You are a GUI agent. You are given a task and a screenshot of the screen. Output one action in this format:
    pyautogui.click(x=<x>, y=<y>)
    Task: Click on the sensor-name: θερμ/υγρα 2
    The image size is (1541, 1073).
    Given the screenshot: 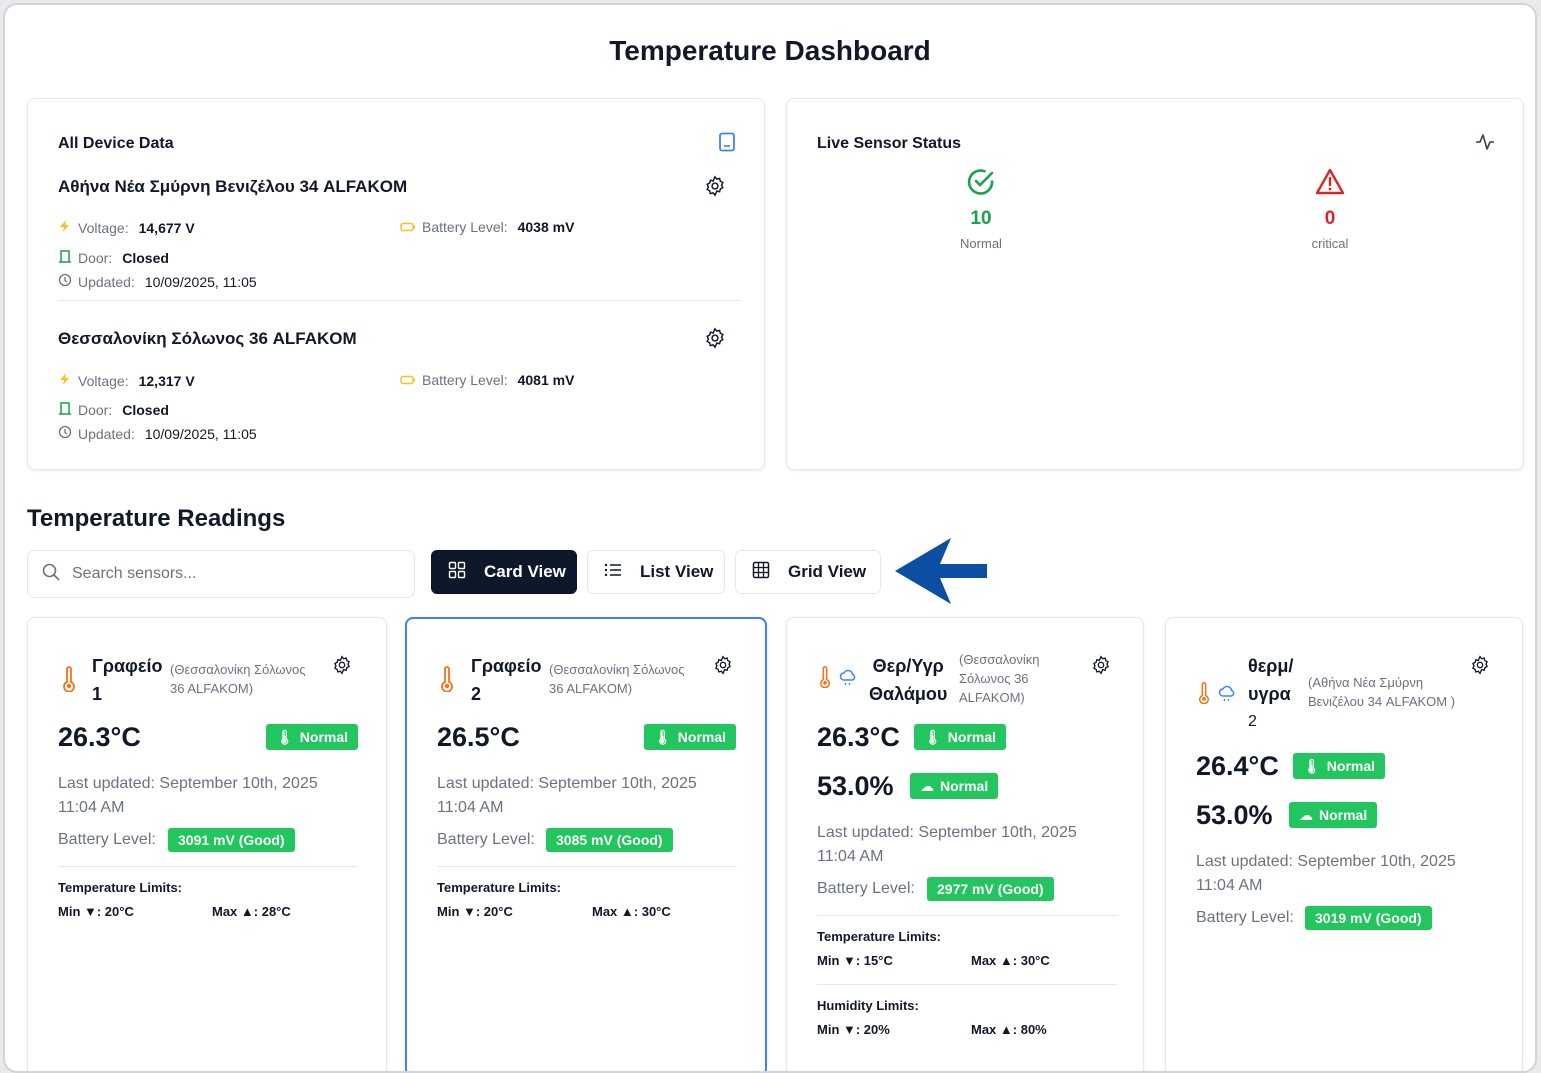 What is the action you would take?
    pyautogui.click(x=1271, y=693)
    